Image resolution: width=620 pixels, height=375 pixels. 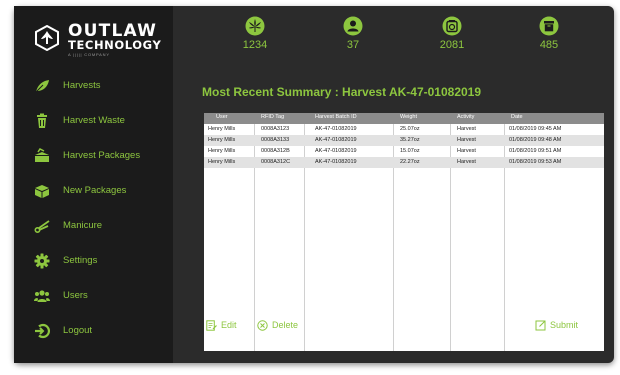 I want to click on cell-rfid-tag: 0008A312B, so click(x=275, y=151).